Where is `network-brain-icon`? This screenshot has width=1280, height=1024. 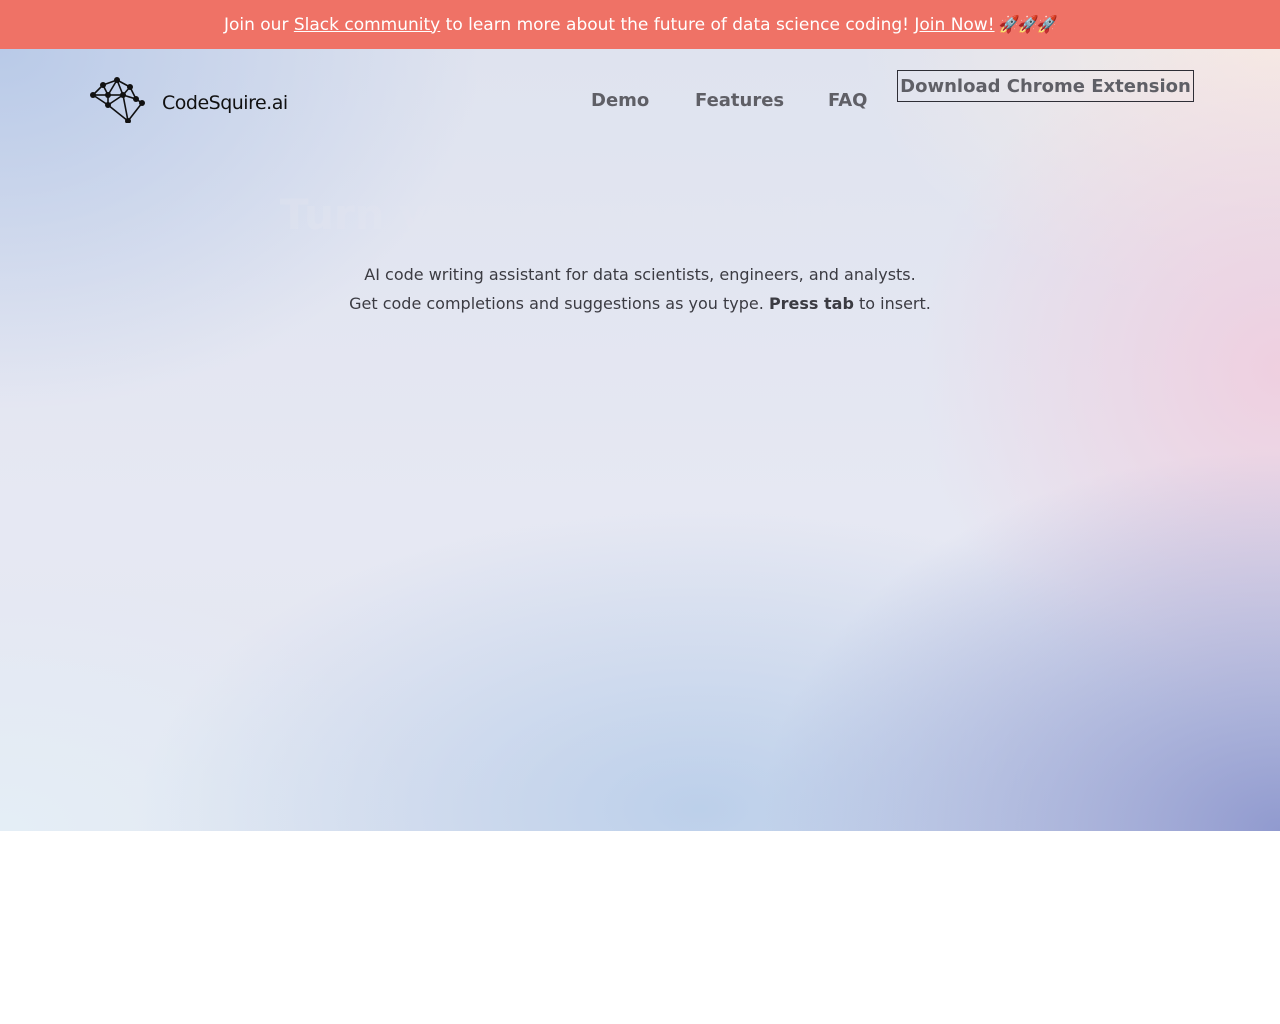 network-brain-icon is located at coordinates (117, 100).